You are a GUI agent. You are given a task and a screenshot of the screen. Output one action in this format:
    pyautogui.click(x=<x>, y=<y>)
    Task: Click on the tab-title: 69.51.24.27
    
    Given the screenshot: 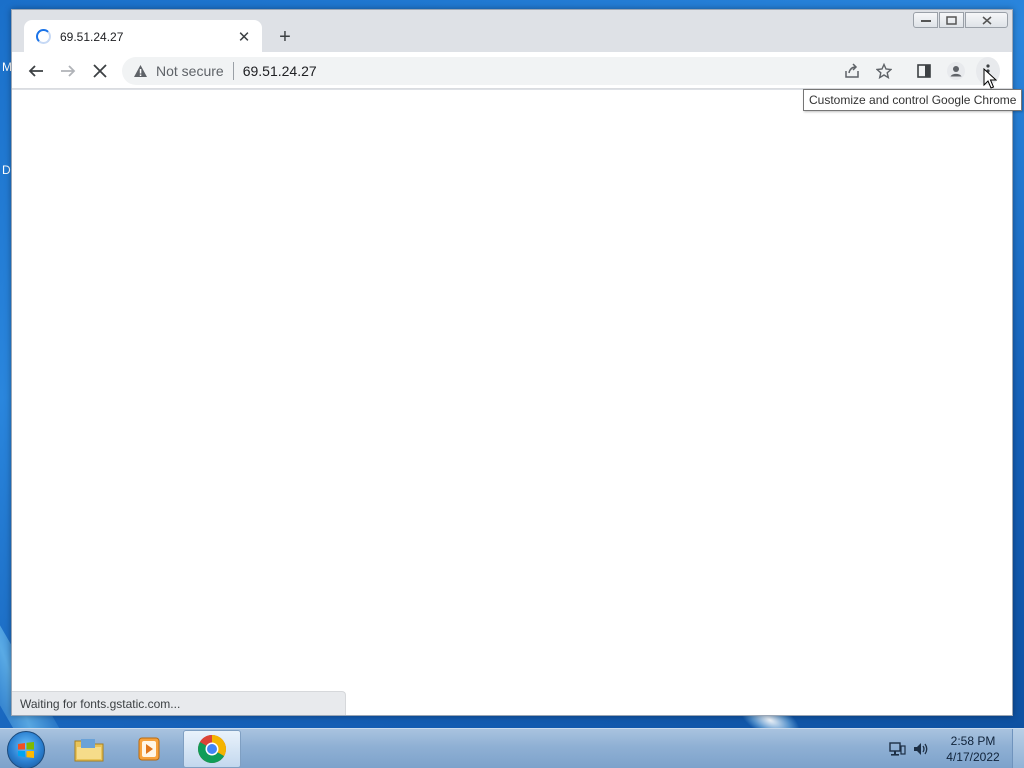 What is the action you would take?
    pyautogui.click(x=92, y=36)
    